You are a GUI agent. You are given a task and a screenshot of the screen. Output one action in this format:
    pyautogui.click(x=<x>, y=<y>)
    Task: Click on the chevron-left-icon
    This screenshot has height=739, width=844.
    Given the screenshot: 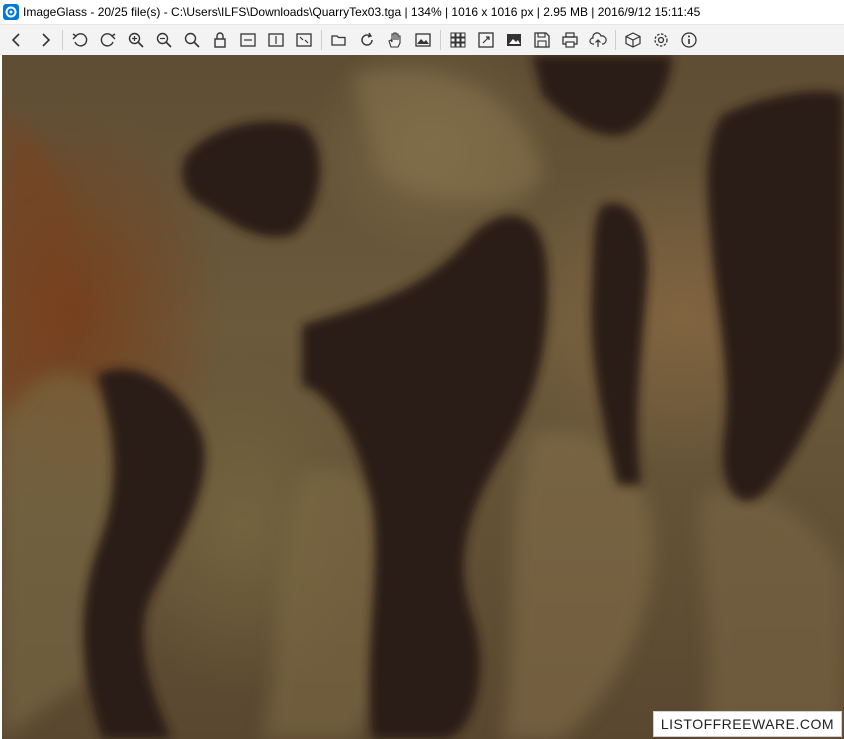 What is the action you would take?
    pyautogui.click(x=15, y=40)
    